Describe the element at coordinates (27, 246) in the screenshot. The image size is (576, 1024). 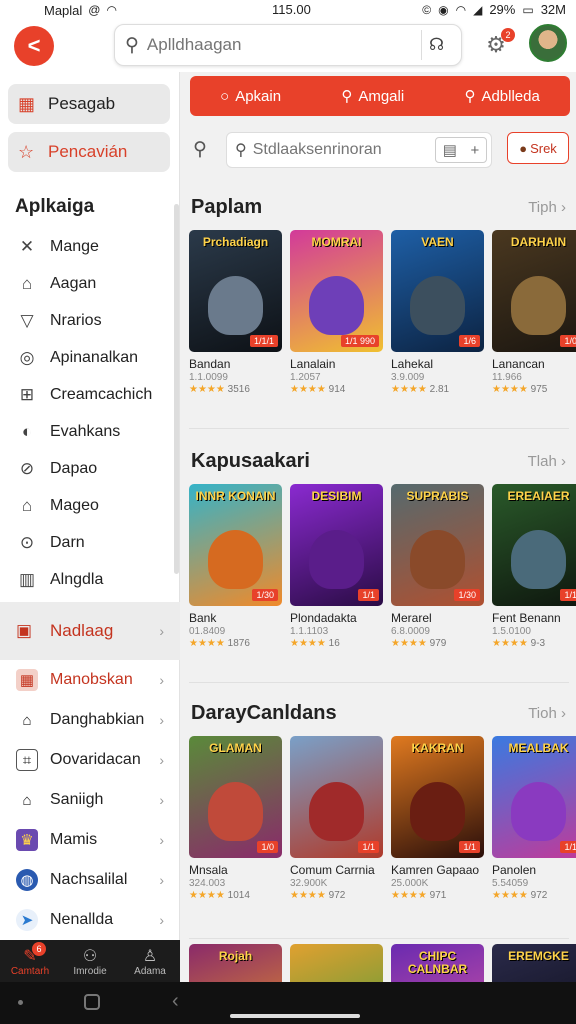
I see `crossed-swords-icon: ✕` at that location.